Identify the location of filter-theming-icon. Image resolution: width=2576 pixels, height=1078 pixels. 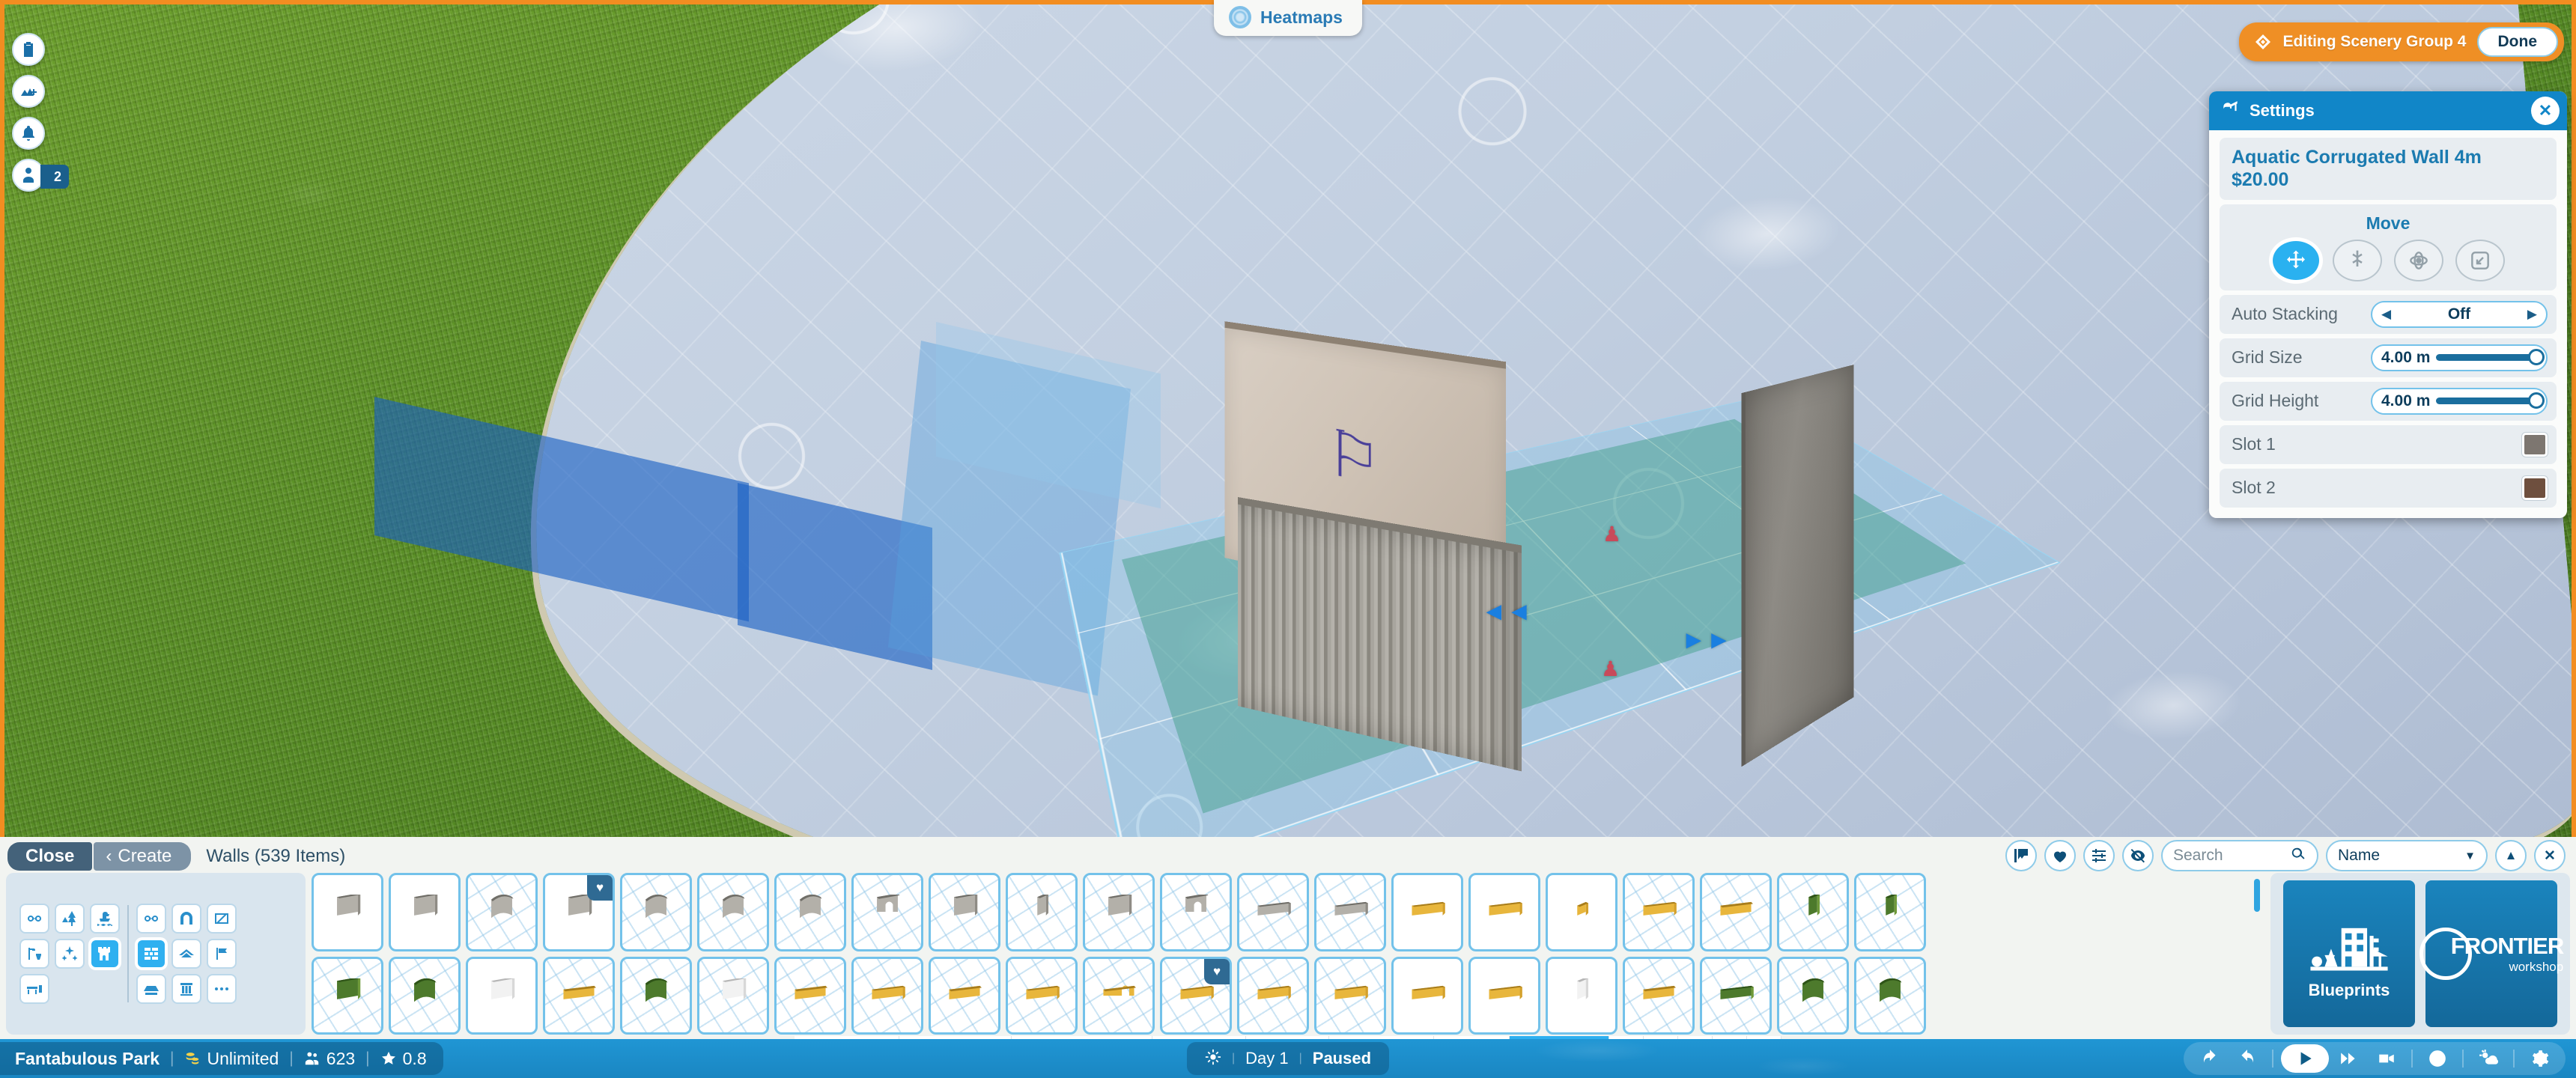
(105, 954).